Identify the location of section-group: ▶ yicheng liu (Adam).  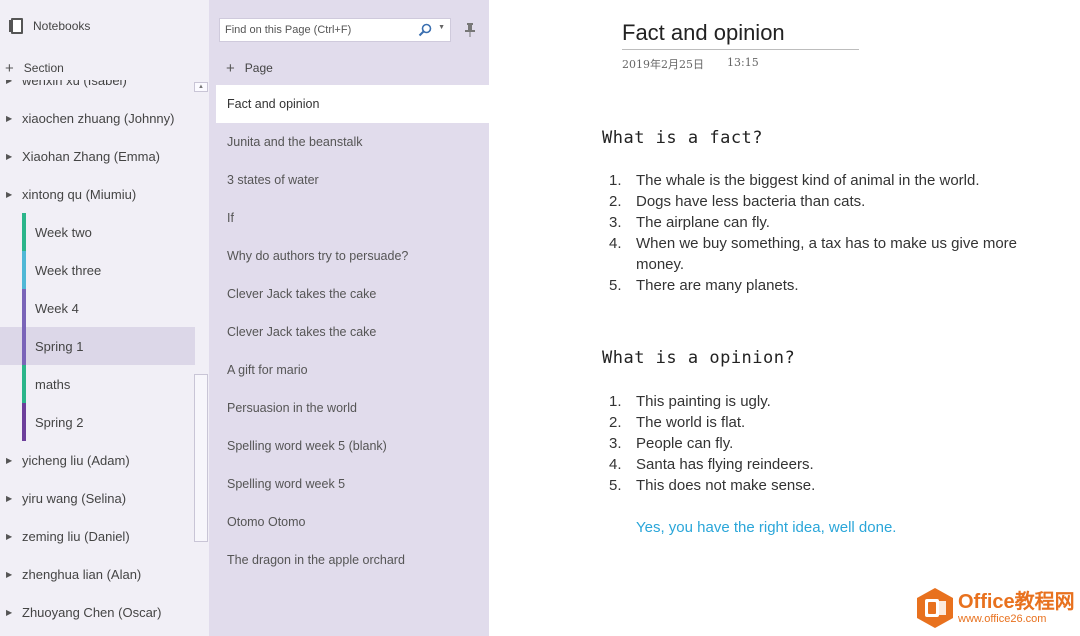
(97, 460).